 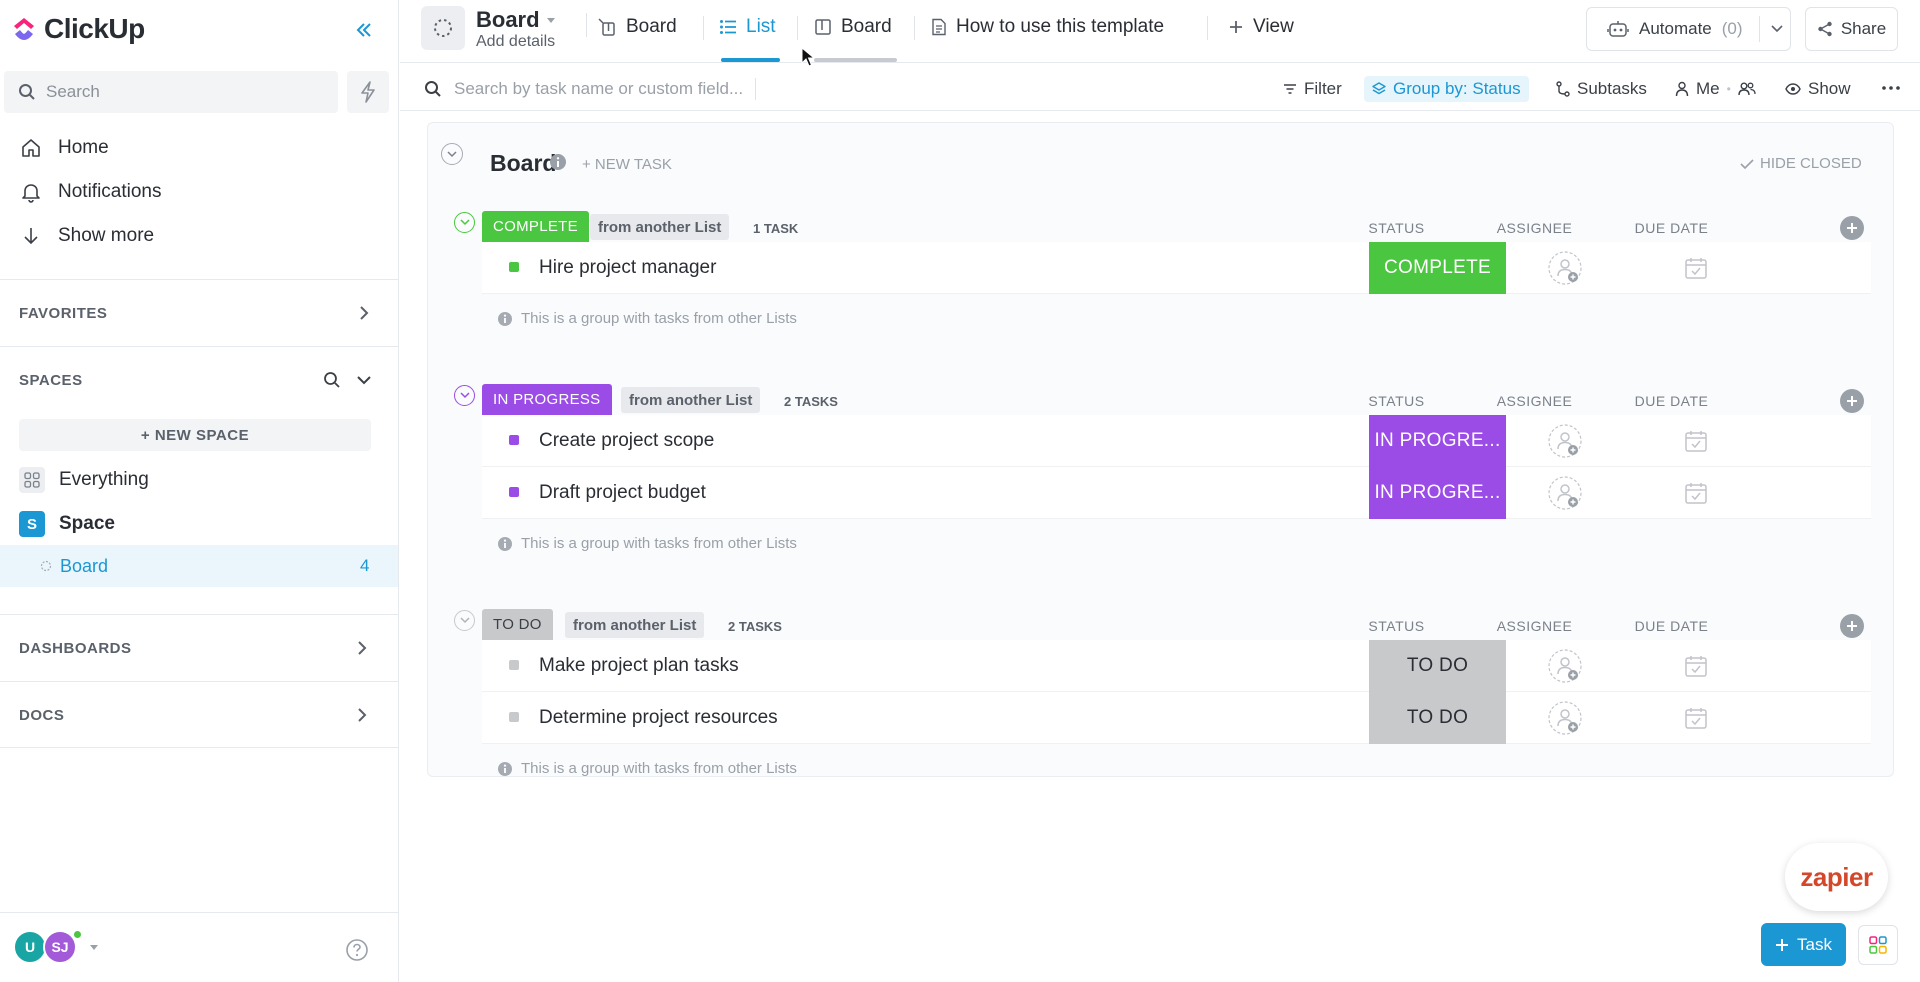 What do you see at coordinates (627, 268) in the screenshot?
I see `task-name: Hire project manager` at bounding box center [627, 268].